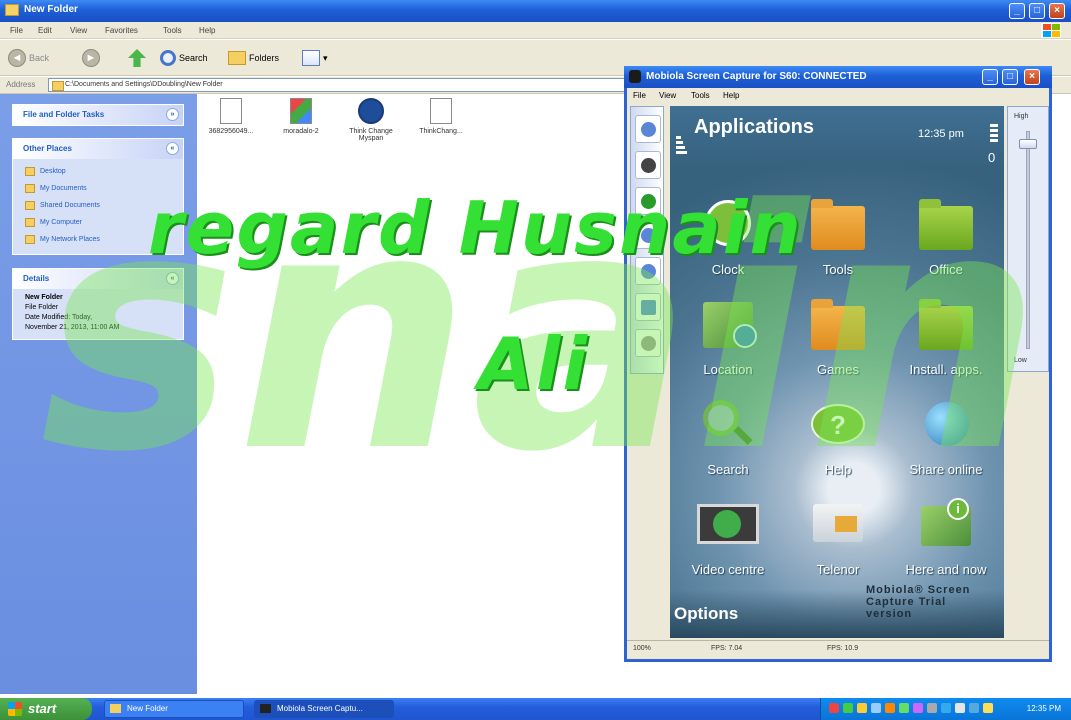 The width and height of the screenshot is (1071, 720). What do you see at coordinates (535, 11) in the screenshot?
I see `explorer-titlebar: New Folder _ □ ×` at bounding box center [535, 11].